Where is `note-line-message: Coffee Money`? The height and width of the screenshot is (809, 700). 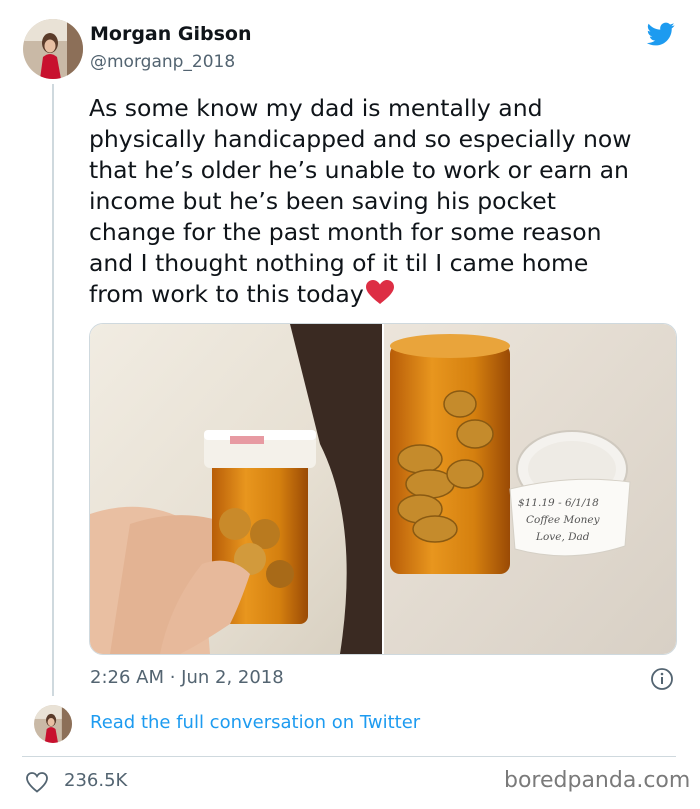 note-line-message: Coffee Money is located at coordinates (563, 520).